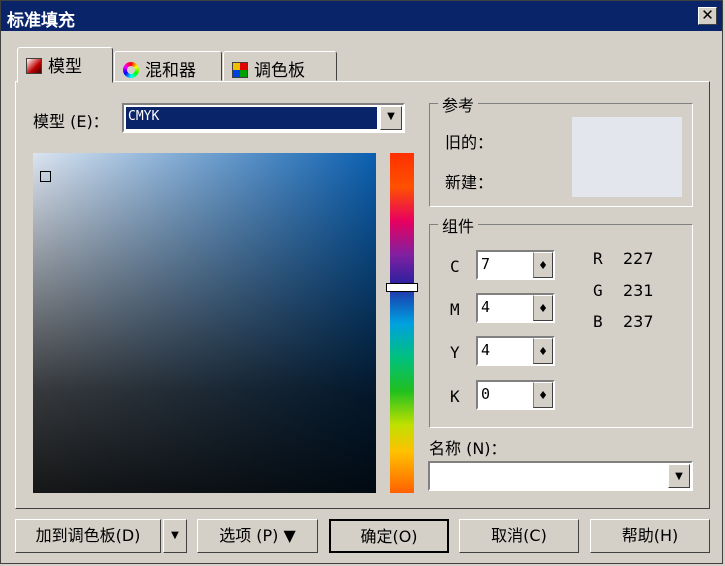  I want to click on new-color-label: 新建：, so click(469, 182).